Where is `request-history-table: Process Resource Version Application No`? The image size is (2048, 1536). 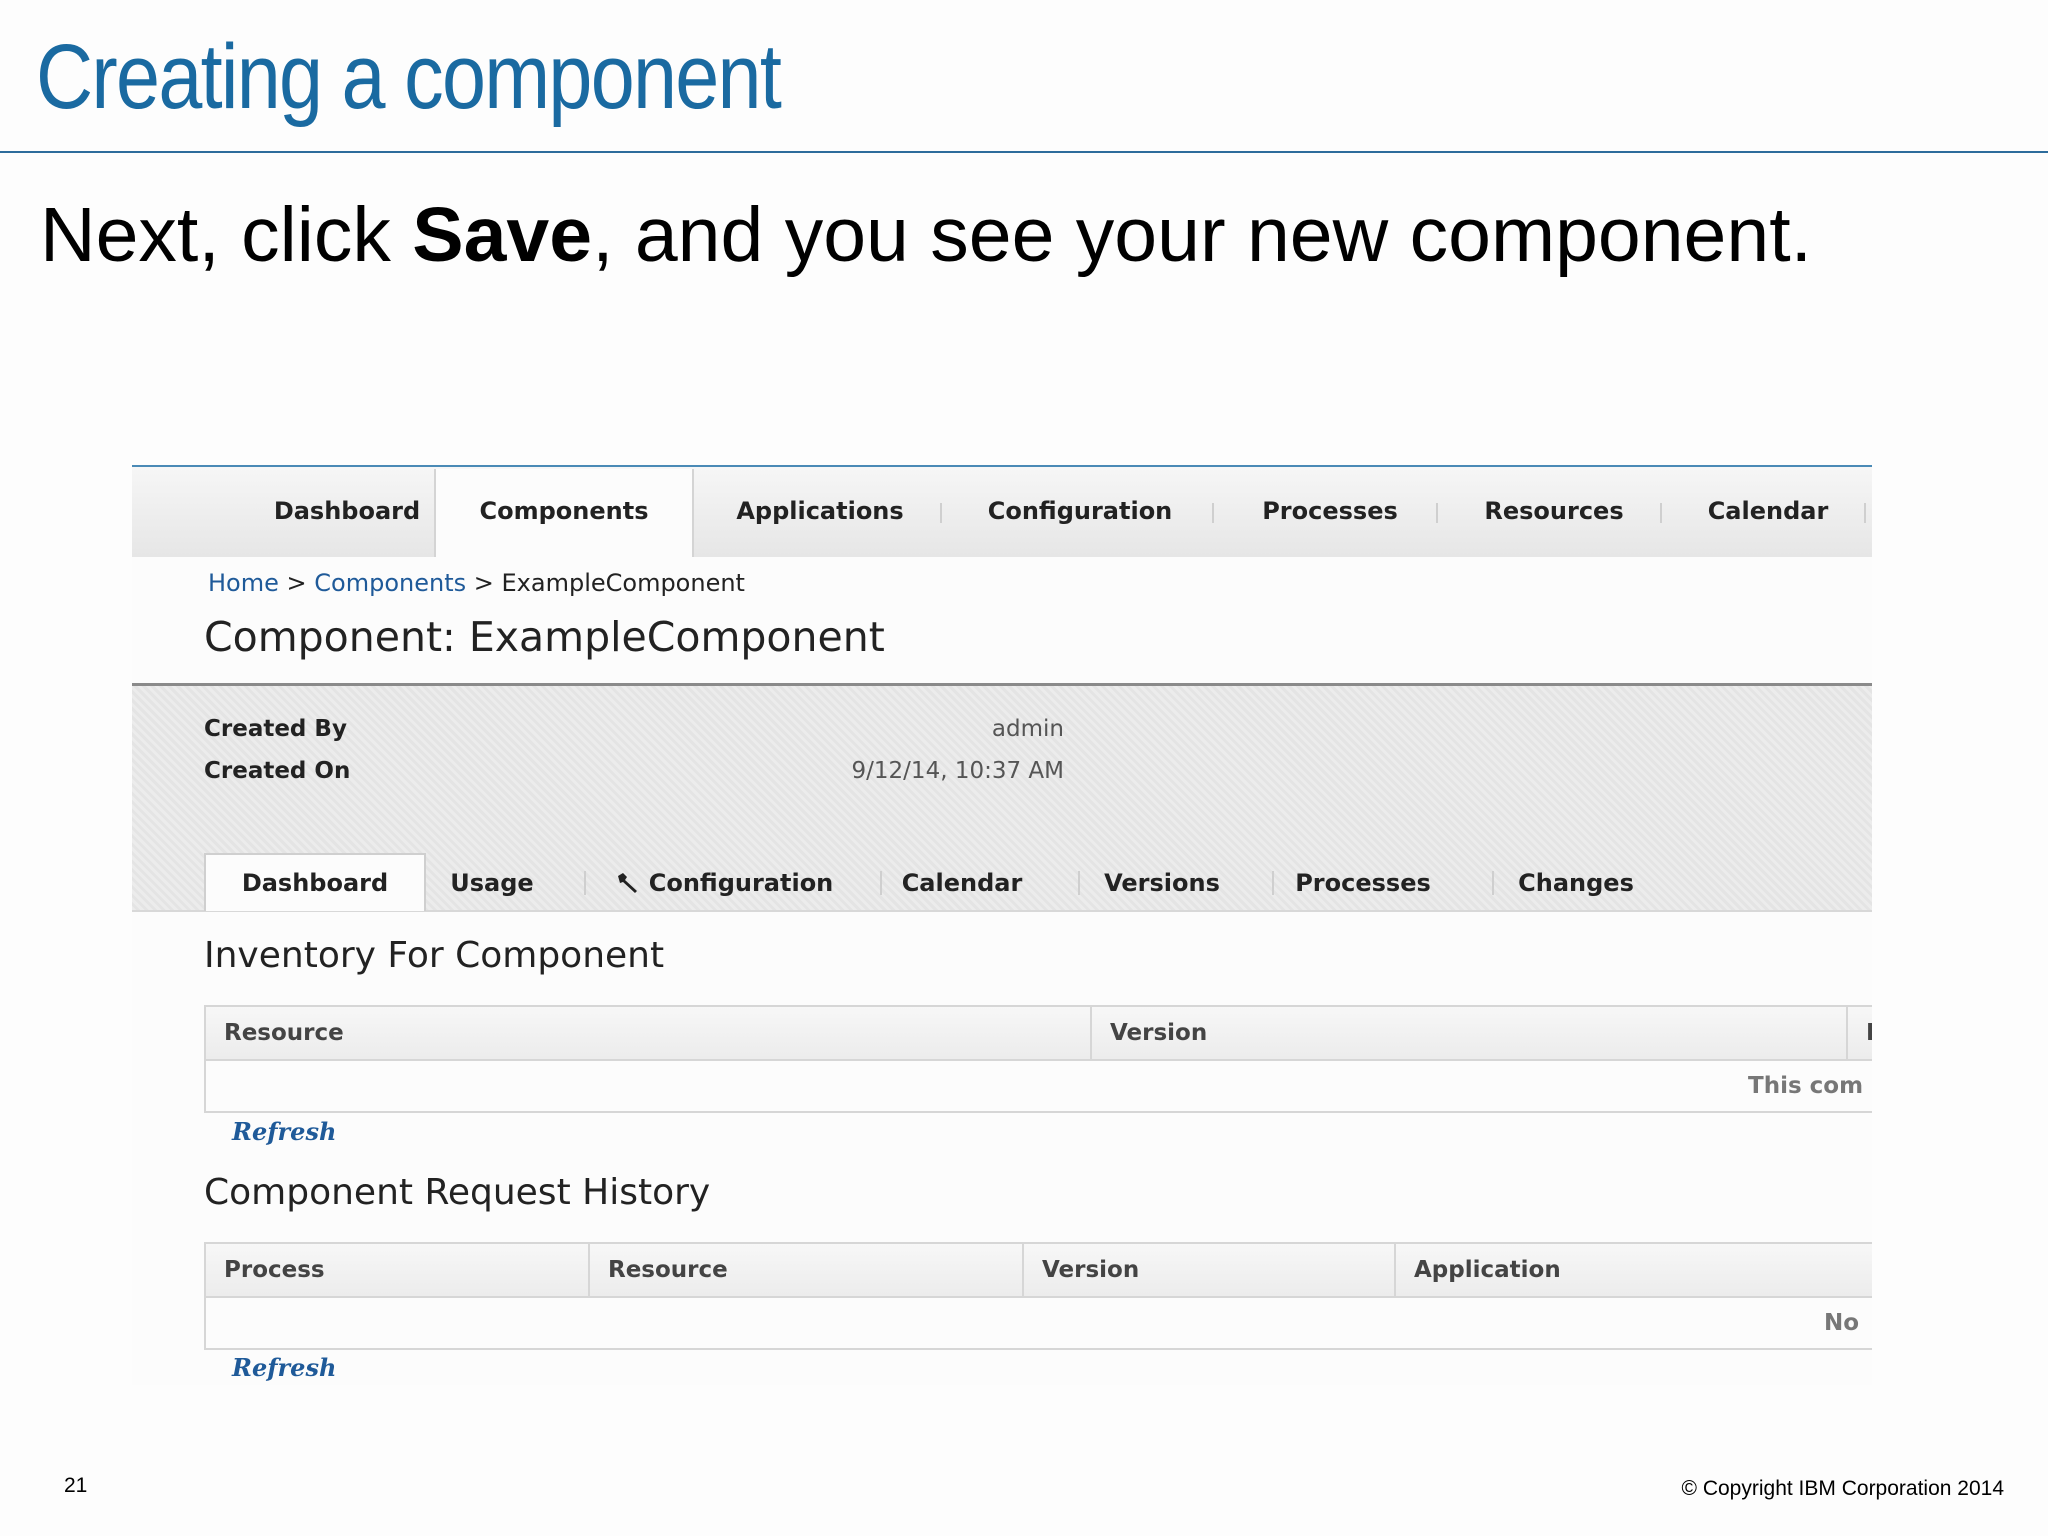 request-history-table: Process Resource Version Application No is located at coordinates (1038, 1296).